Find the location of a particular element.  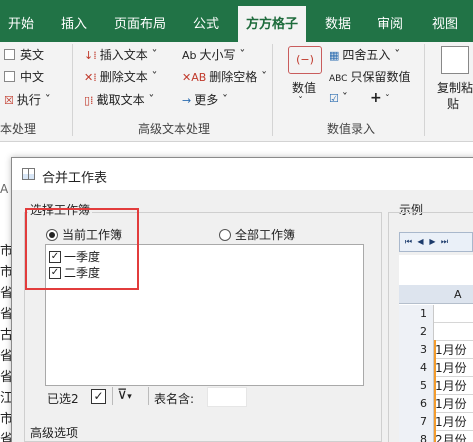

next-sheet-icon: ▶ is located at coordinates (432, 242).